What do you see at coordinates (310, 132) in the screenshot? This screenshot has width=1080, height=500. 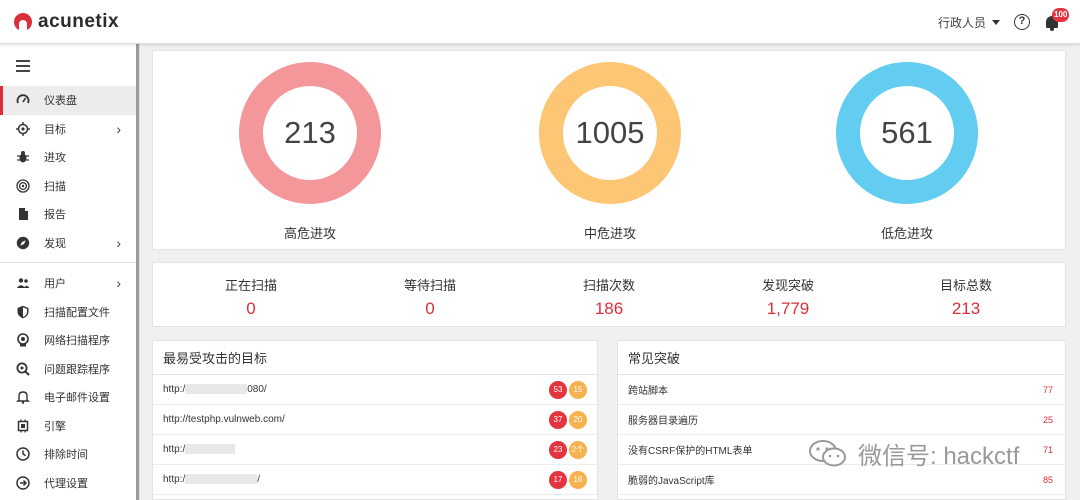 I see `donut-value: 213` at bounding box center [310, 132].